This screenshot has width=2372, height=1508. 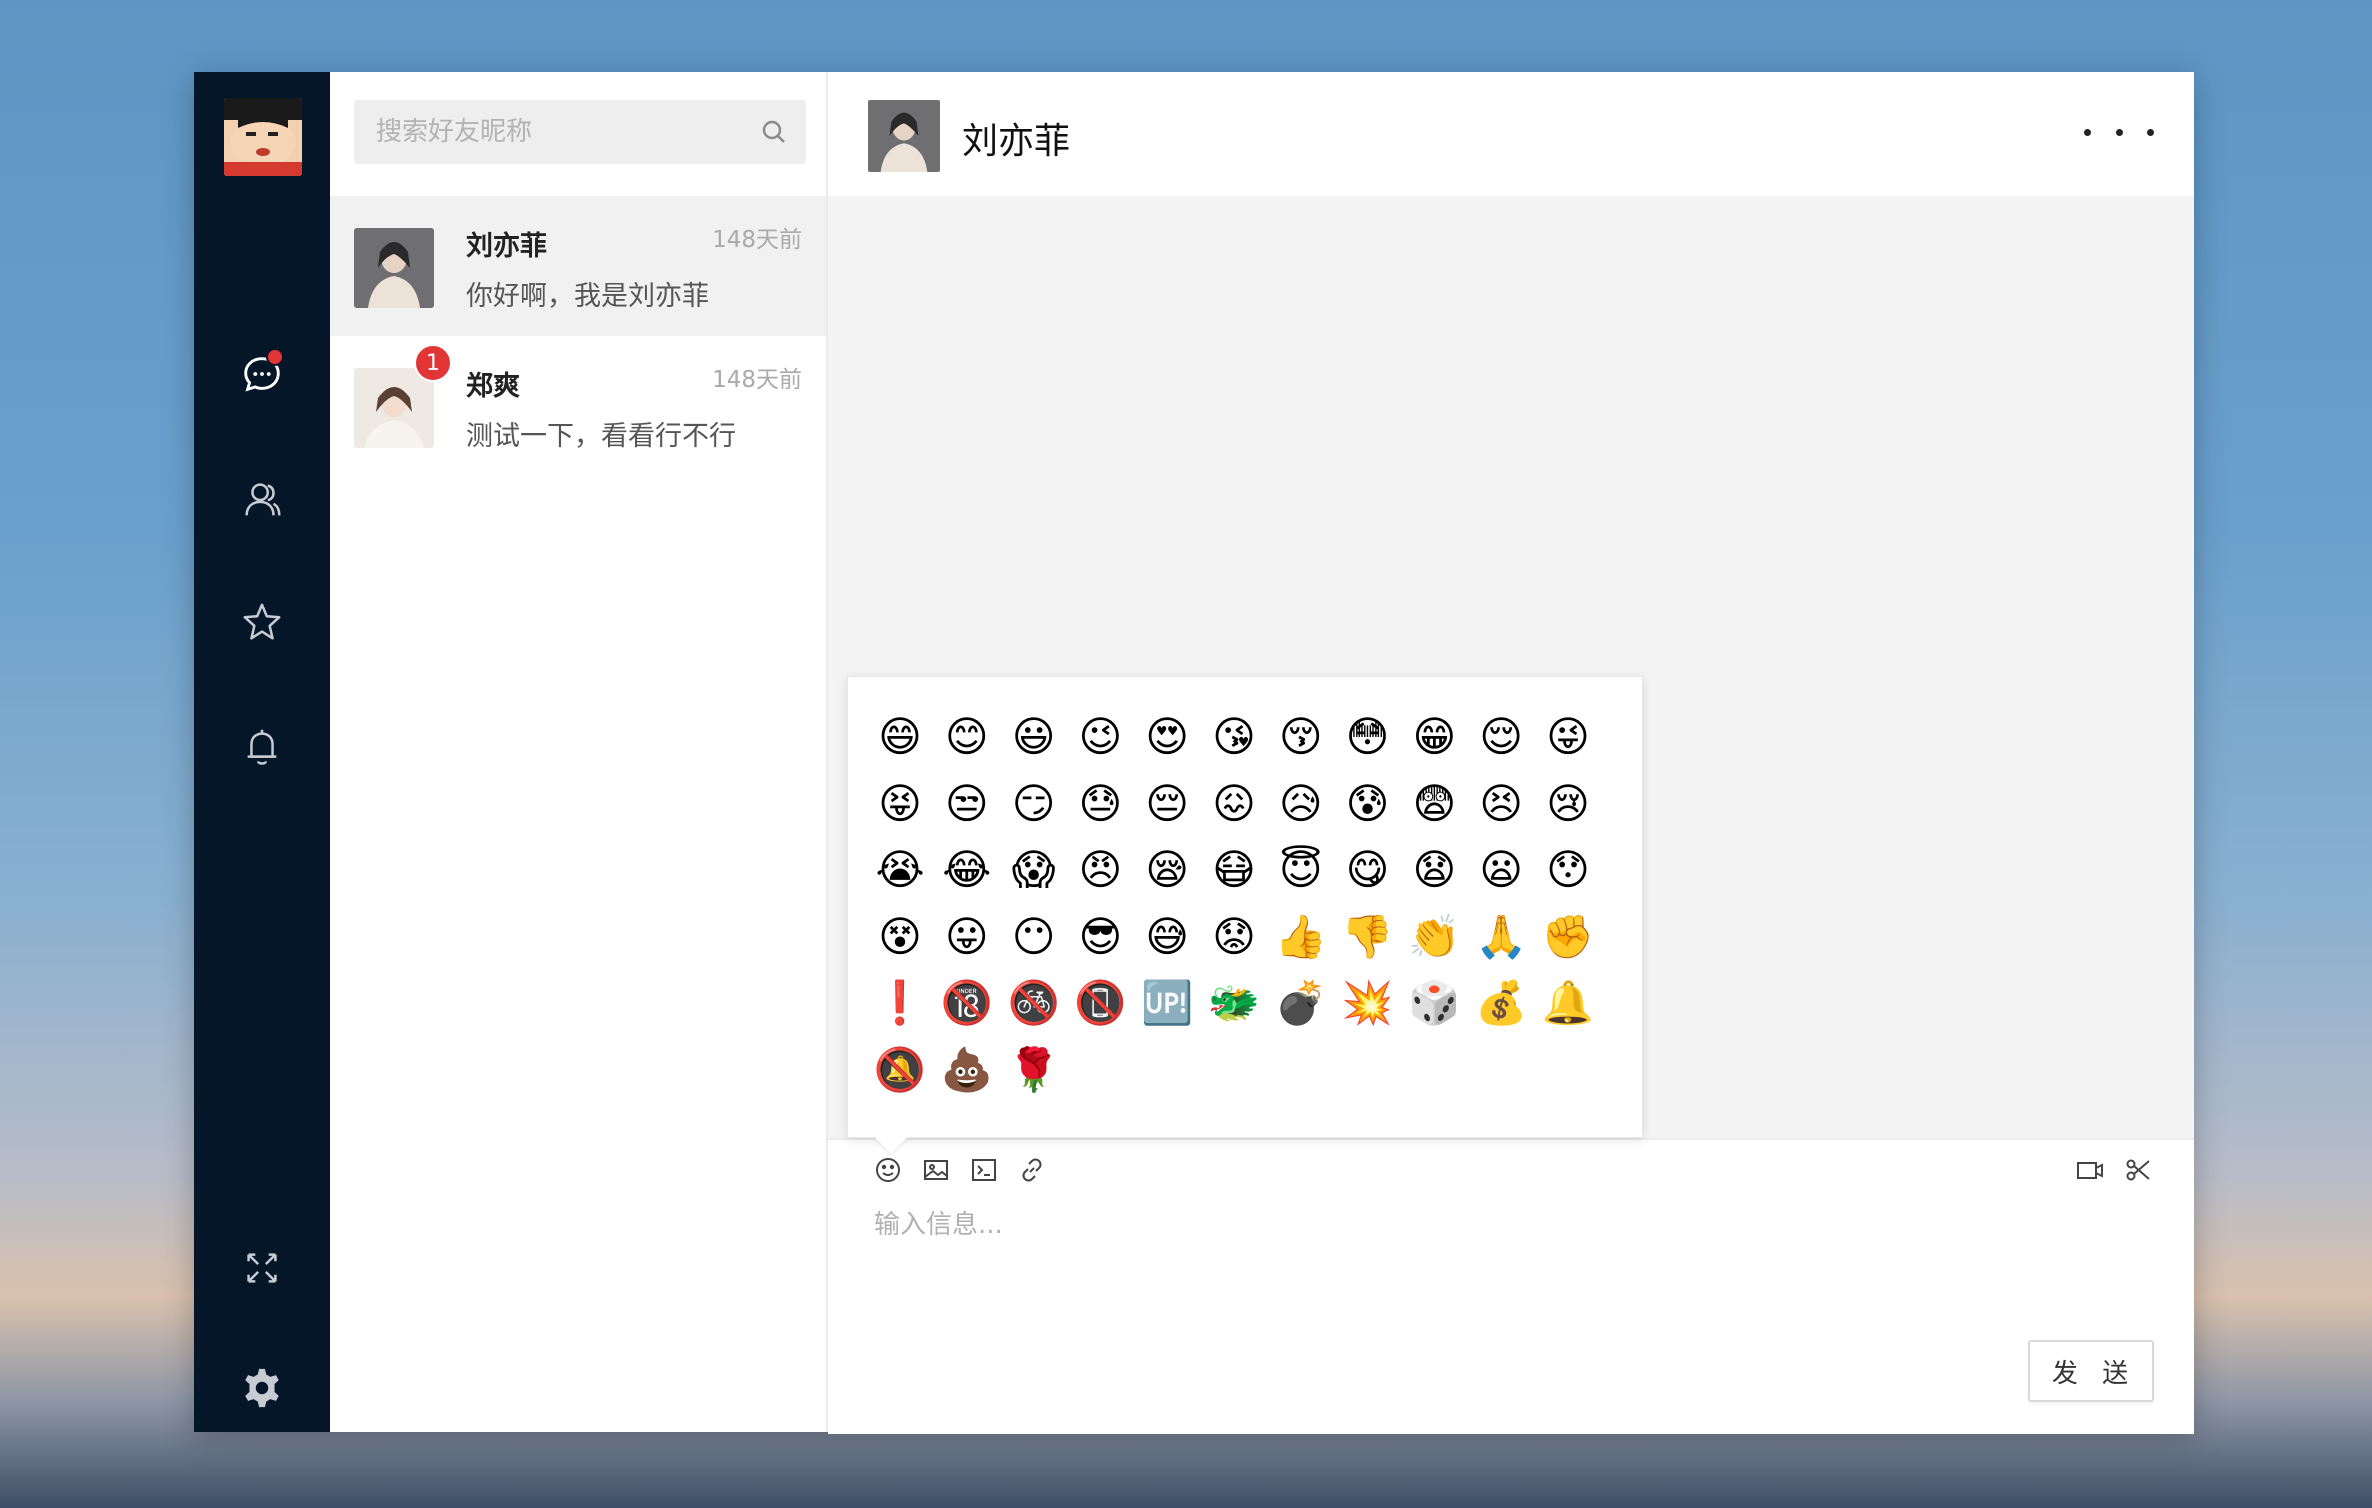 I want to click on emoji-option: ✊, so click(x=1568, y=937).